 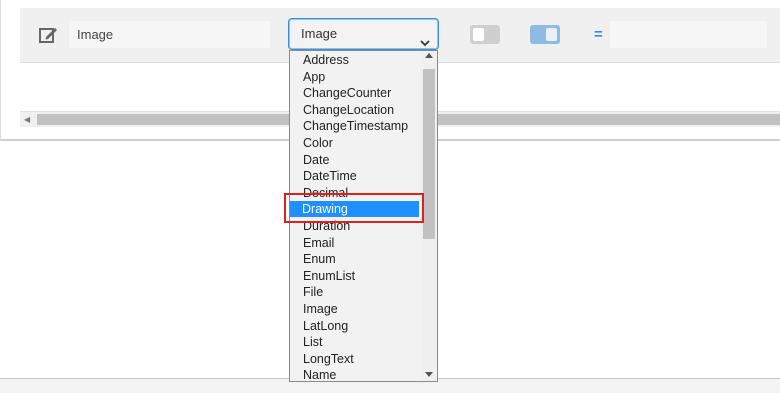 What do you see at coordinates (356, 259) in the screenshot?
I see `dropdown-option: Enum` at bounding box center [356, 259].